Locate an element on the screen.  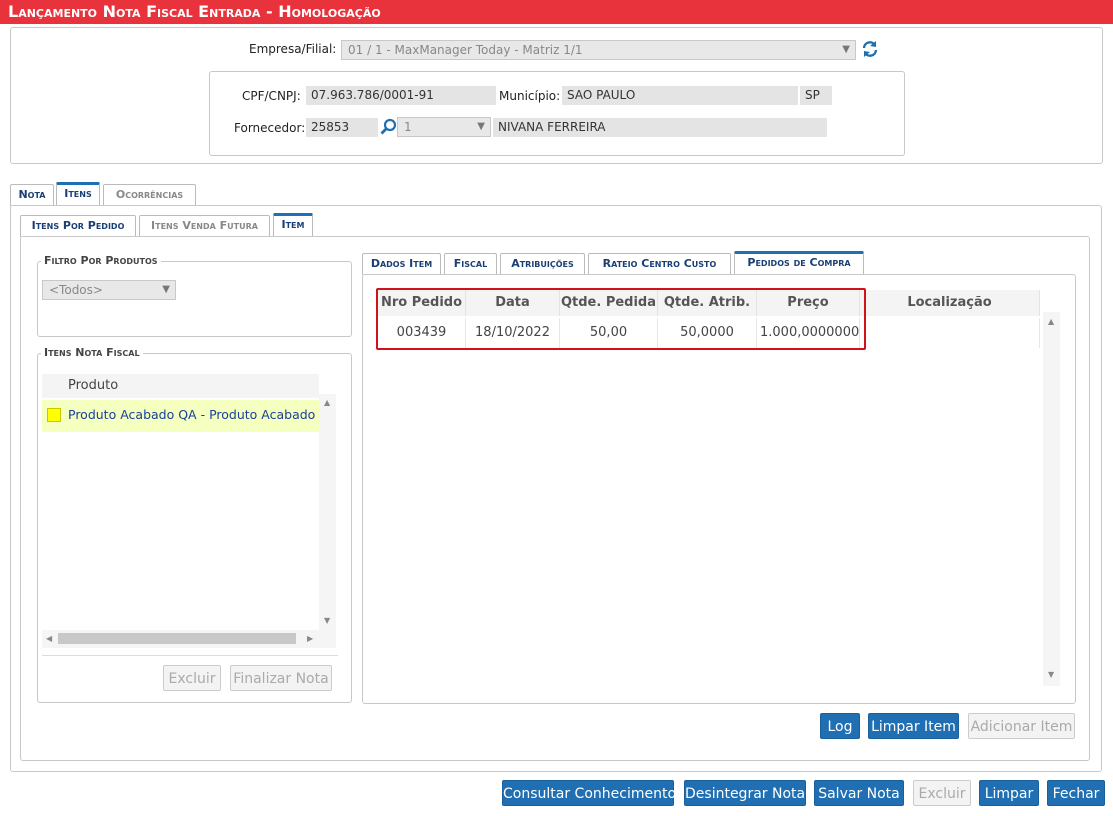
itens-nf-legend: Itens Nota Fiscal is located at coordinates (92, 352).